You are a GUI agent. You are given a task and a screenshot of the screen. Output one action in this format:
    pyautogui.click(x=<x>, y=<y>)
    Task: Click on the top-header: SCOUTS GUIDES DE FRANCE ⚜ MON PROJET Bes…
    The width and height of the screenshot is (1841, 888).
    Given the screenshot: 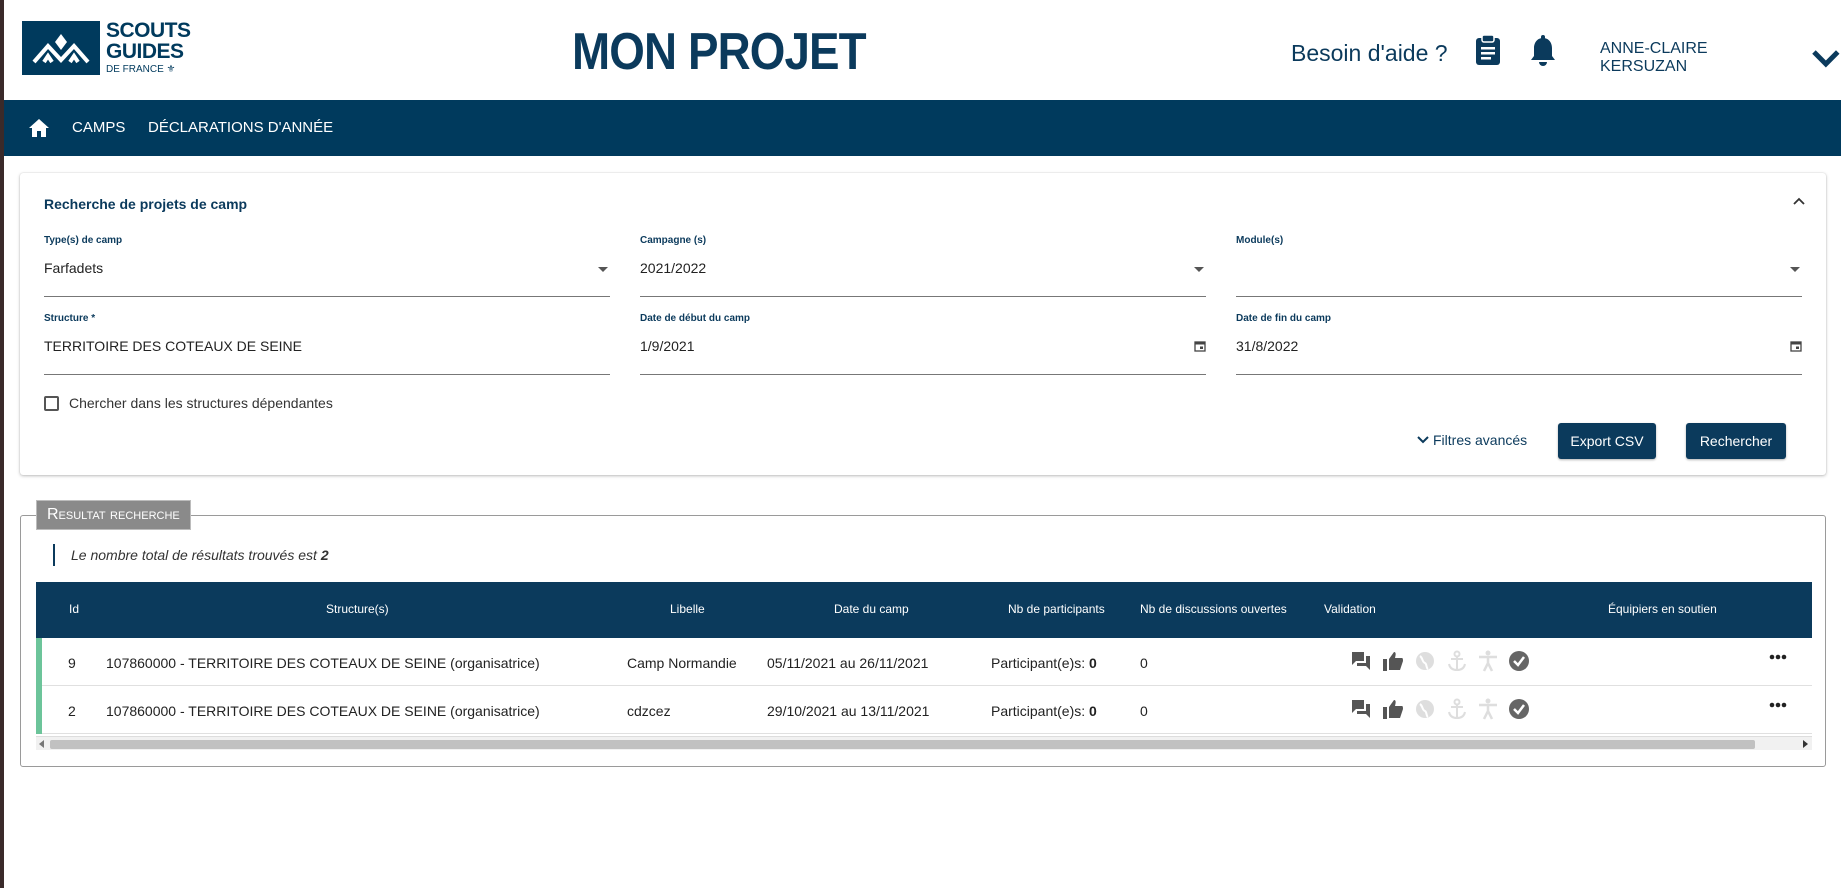 What is the action you would take?
    pyautogui.click(x=922, y=50)
    